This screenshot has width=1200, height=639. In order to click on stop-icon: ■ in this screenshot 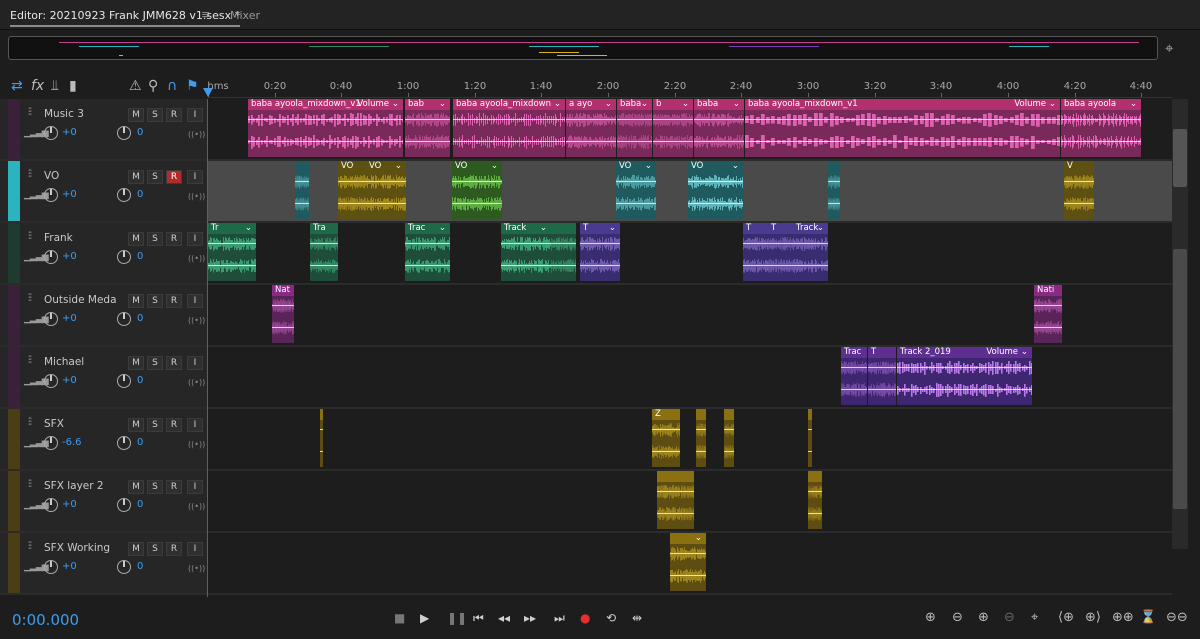, I will do `click(399, 618)`.